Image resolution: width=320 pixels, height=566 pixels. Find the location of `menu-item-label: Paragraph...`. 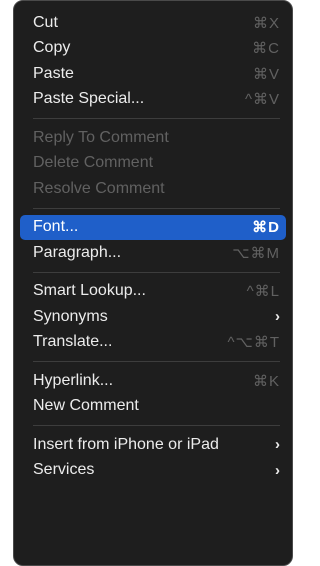

menu-item-label: Paragraph... is located at coordinates (77, 252).